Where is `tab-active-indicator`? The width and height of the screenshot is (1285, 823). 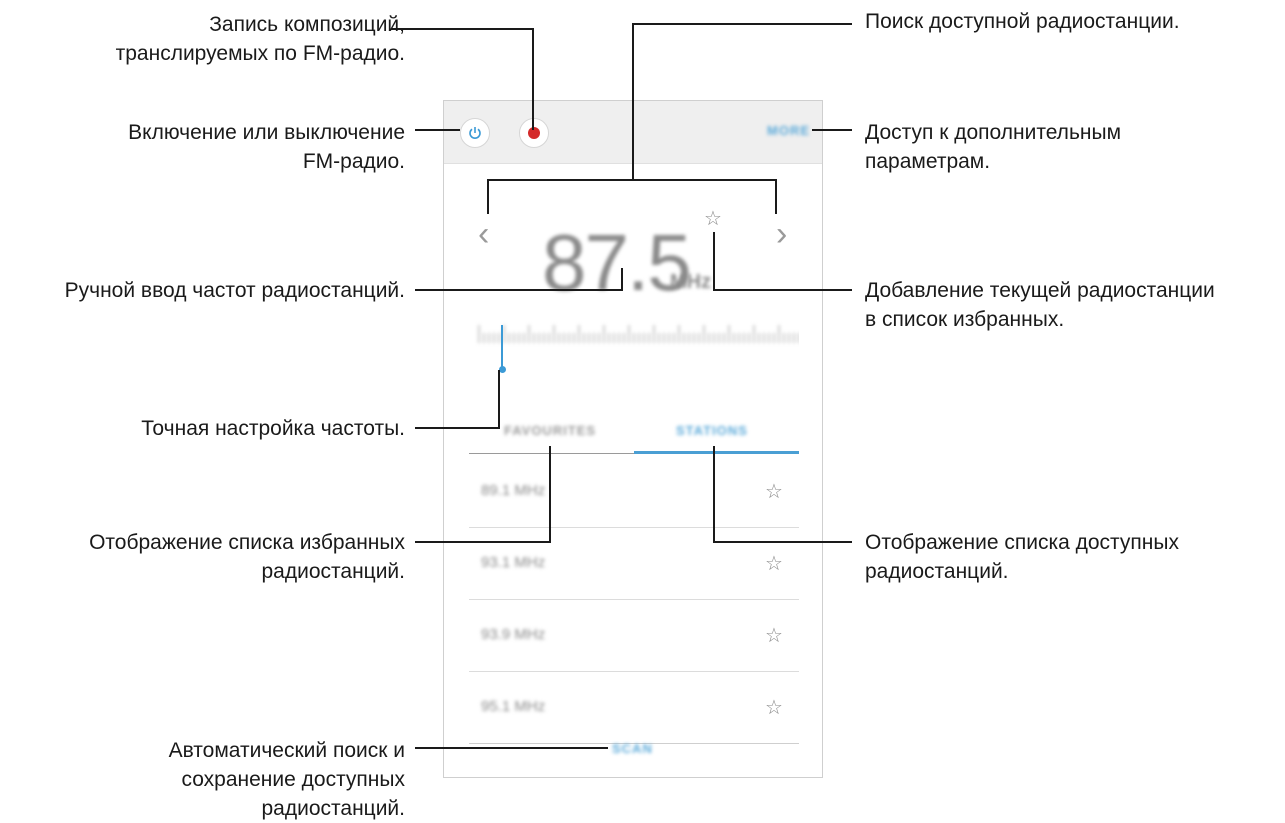
tab-active-indicator is located at coordinates (716, 452).